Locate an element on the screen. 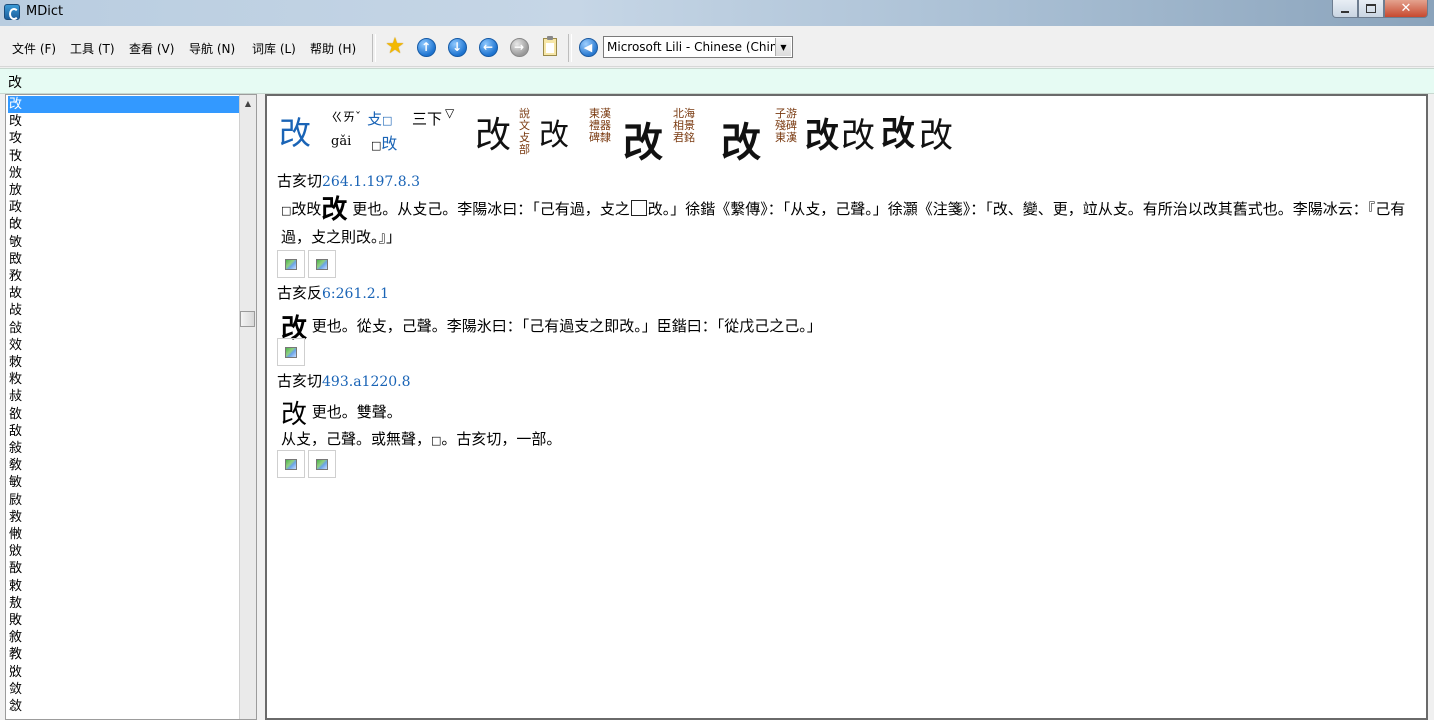  reference-link: 6:261.2.1 is located at coordinates (355, 294).